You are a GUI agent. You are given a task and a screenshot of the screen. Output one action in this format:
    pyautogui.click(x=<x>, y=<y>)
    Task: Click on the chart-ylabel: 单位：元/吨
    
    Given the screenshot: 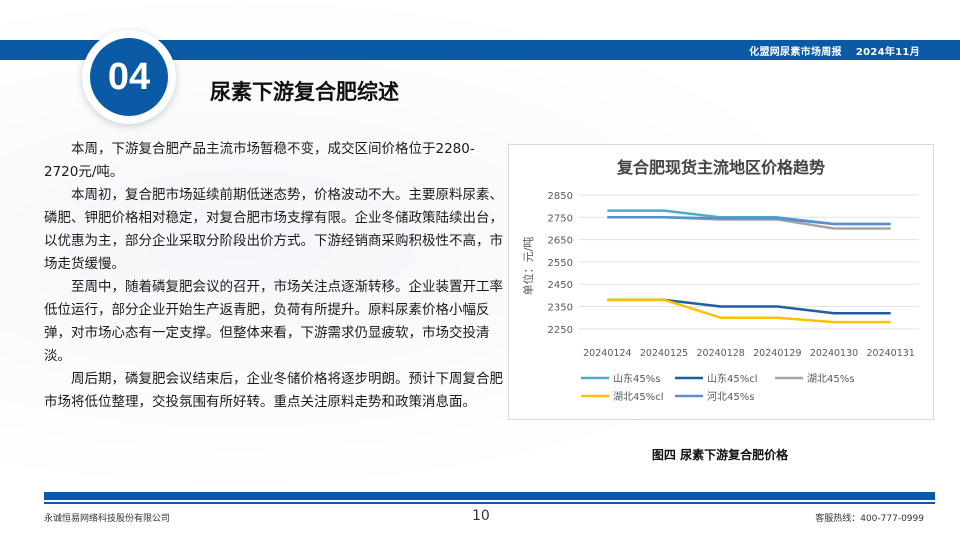 What is the action you would take?
    pyautogui.click(x=528, y=266)
    